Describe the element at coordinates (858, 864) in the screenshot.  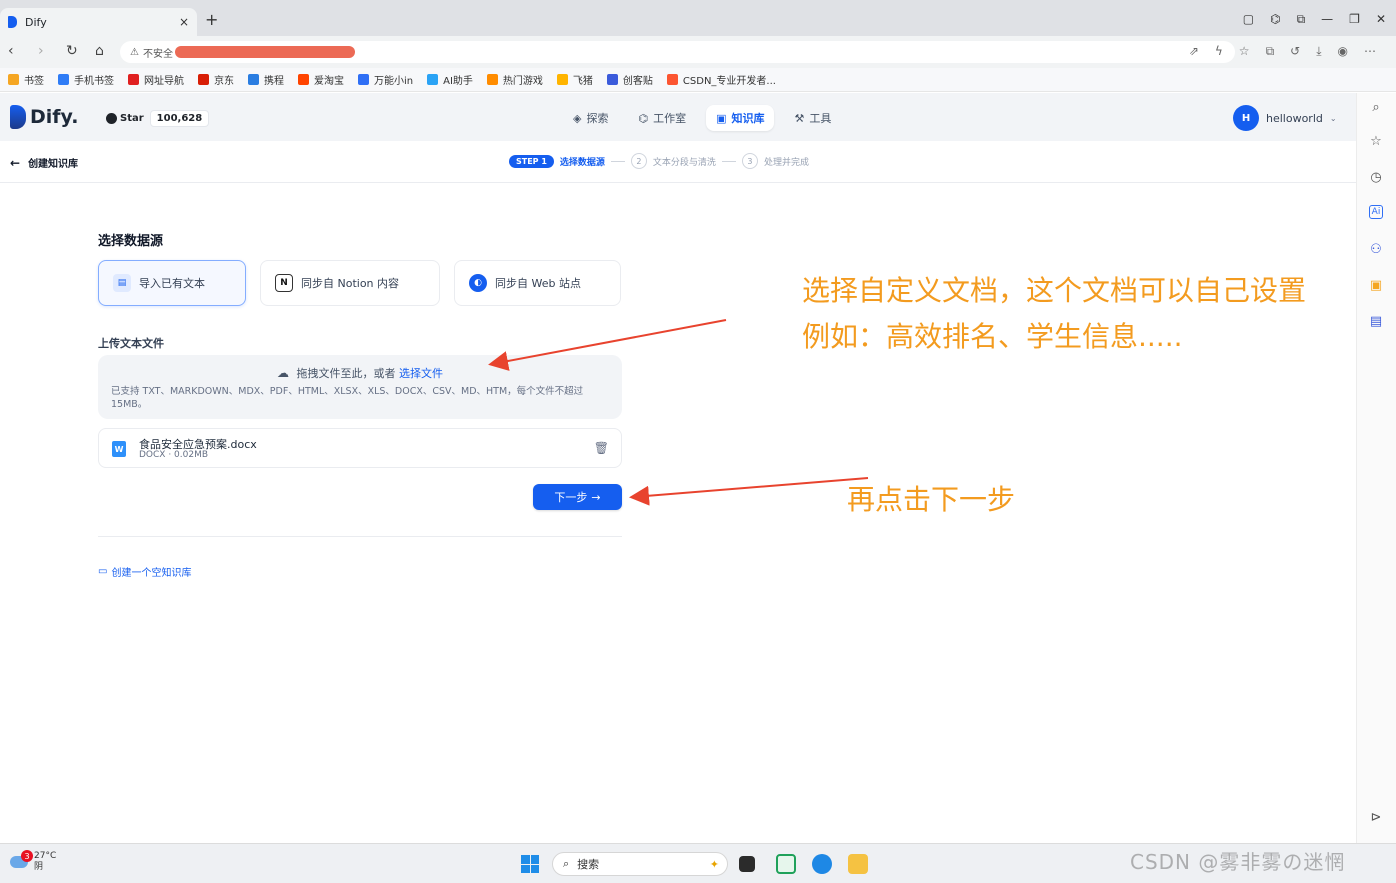
I see `file-explorer-icon` at that location.